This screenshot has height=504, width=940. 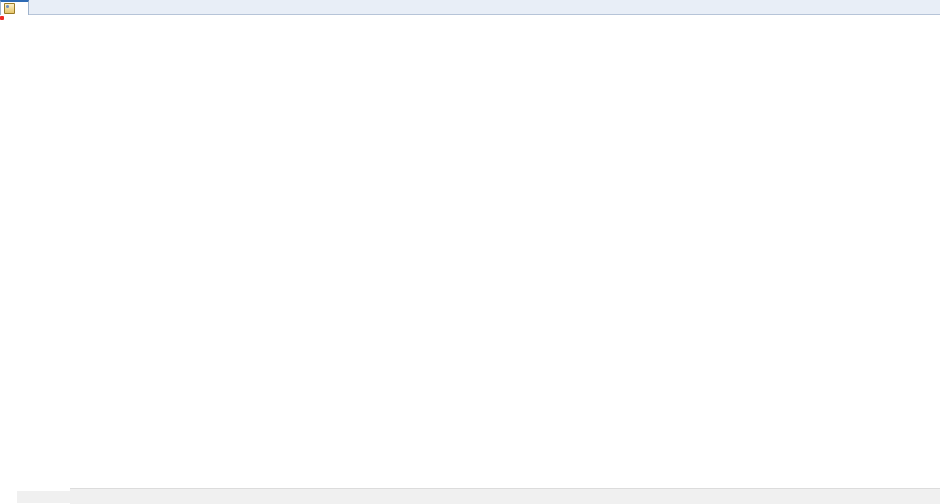 I want to click on scroll-right-arrow-icon, so click(x=931, y=497).